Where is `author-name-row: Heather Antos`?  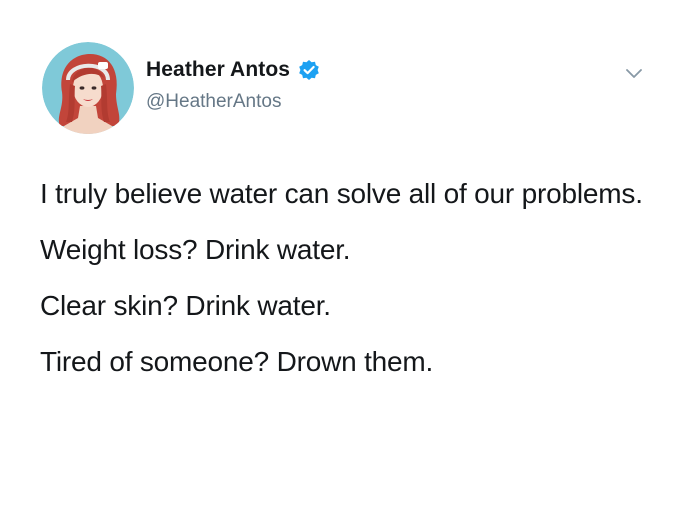
author-name-row: Heather Antos is located at coordinates (233, 70).